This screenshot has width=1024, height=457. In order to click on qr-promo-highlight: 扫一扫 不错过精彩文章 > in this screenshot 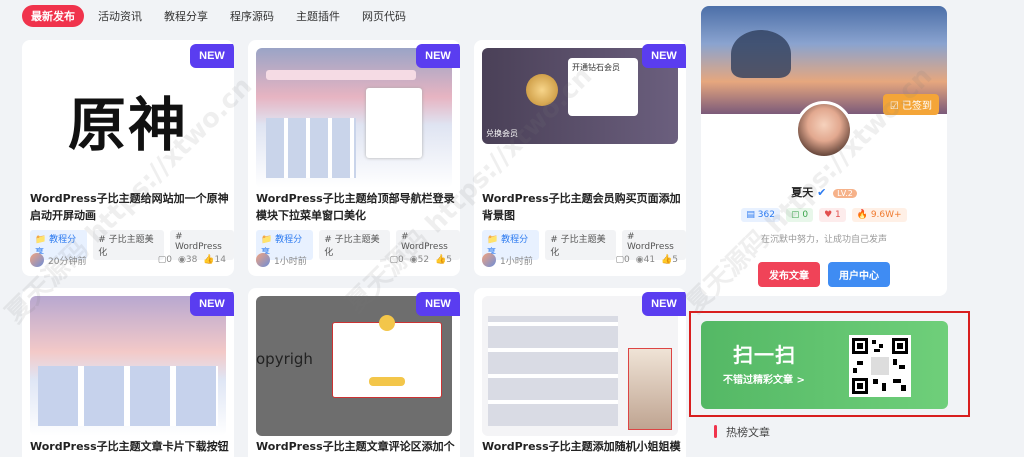, I will do `click(829, 364)`.